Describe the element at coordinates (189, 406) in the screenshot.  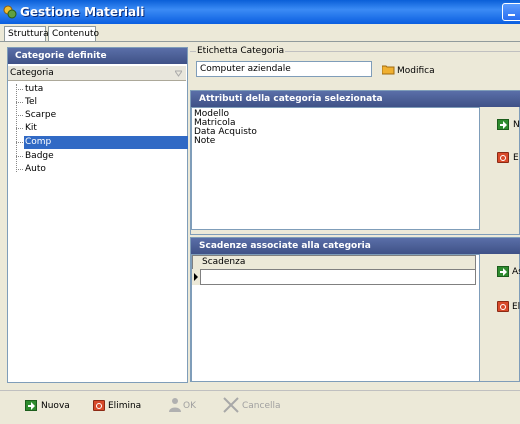
I see `ok-label: OK` at that location.